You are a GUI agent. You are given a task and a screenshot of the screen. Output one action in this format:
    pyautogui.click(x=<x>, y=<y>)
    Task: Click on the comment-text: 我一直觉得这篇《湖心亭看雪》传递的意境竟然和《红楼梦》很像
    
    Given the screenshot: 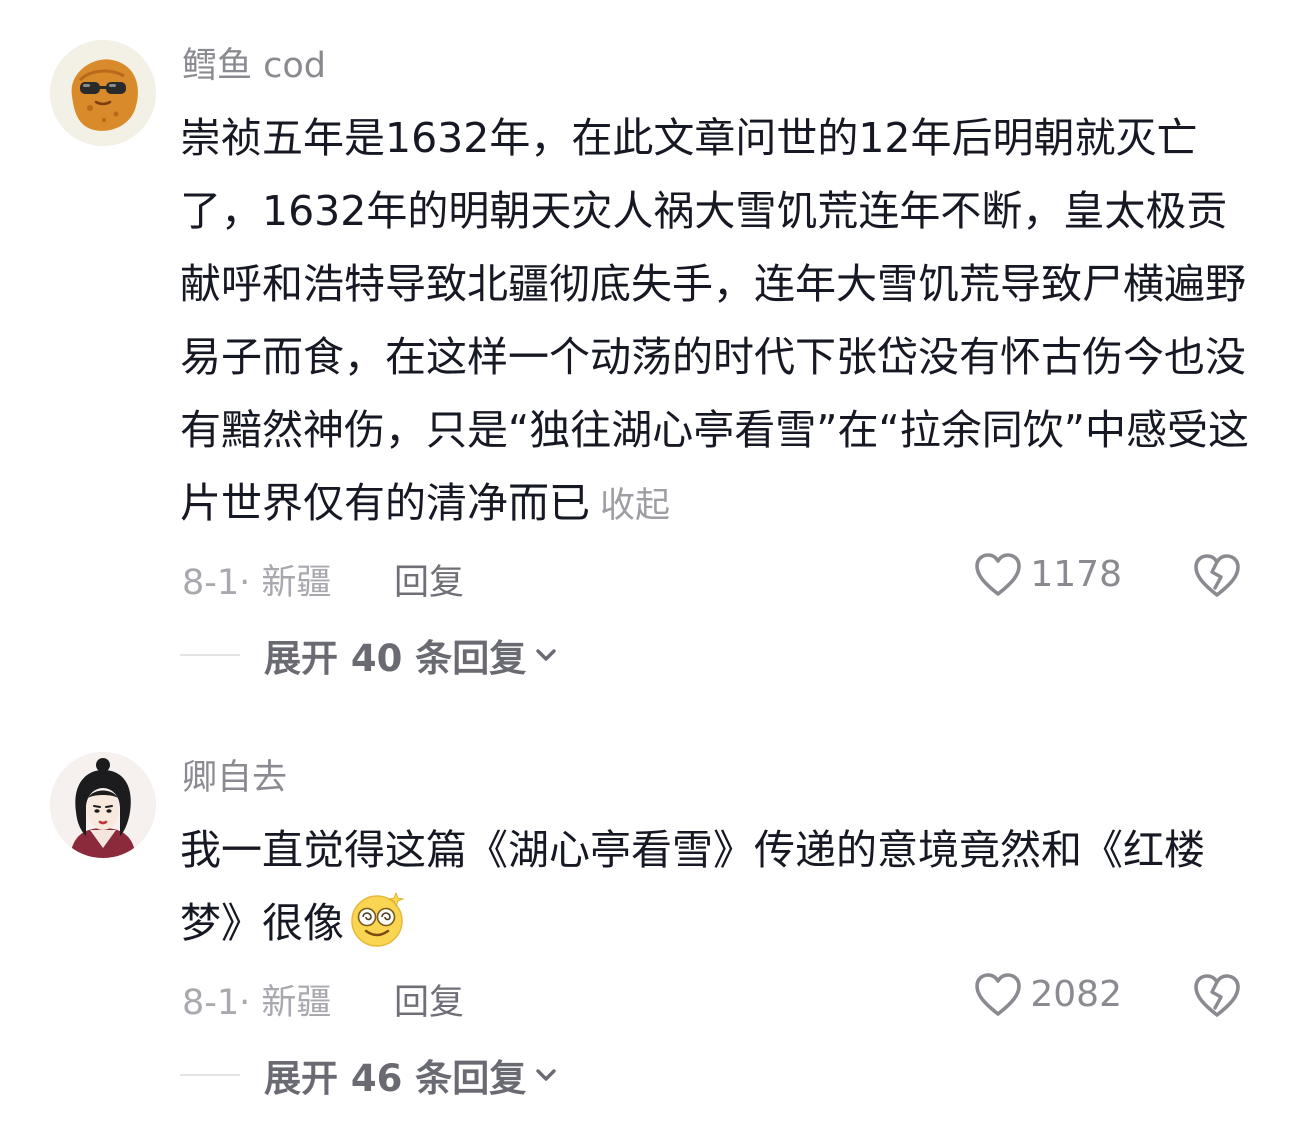 What is the action you would take?
    pyautogui.click(x=715, y=887)
    